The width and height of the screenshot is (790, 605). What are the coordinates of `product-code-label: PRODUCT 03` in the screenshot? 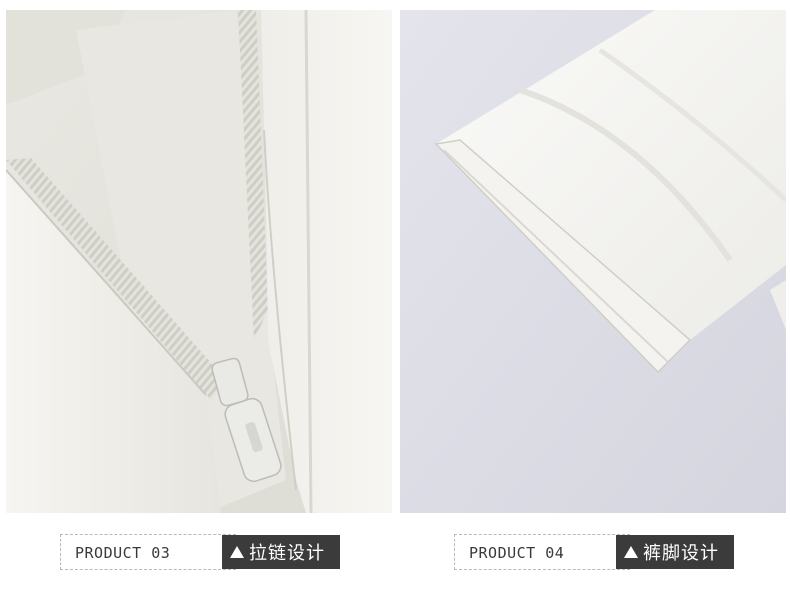 It's located at (123, 553).